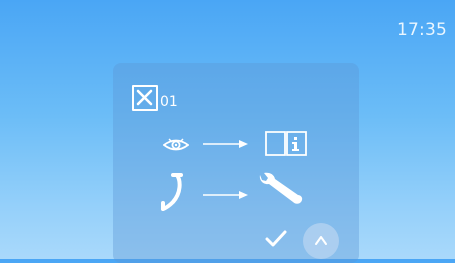  Describe the element at coordinates (276, 239) in the screenshot. I see `checkmark-icon` at that location.